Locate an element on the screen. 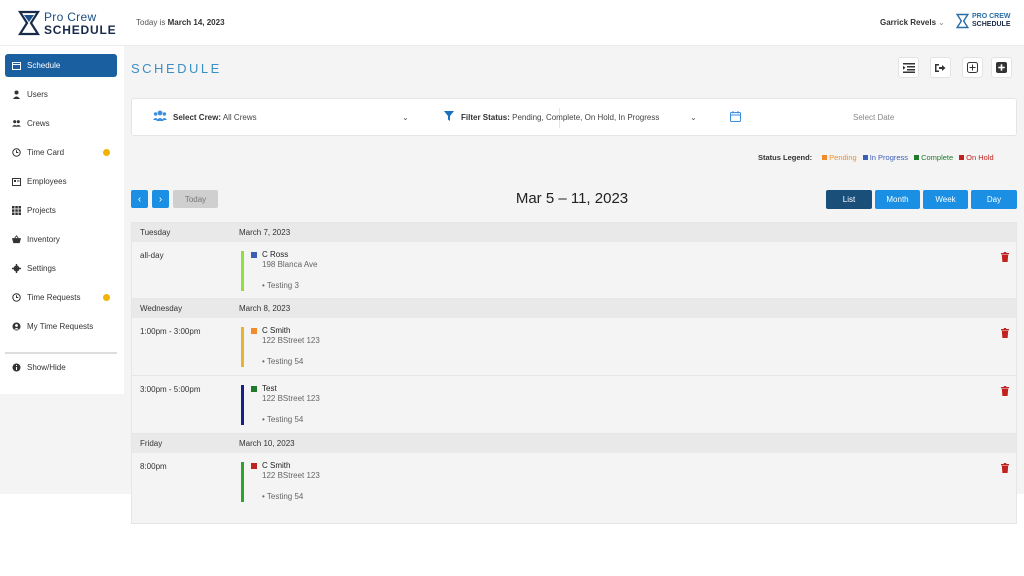 The height and width of the screenshot is (576, 1024). show-hide-label: Show/Hide is located at coordinates (46, 367).